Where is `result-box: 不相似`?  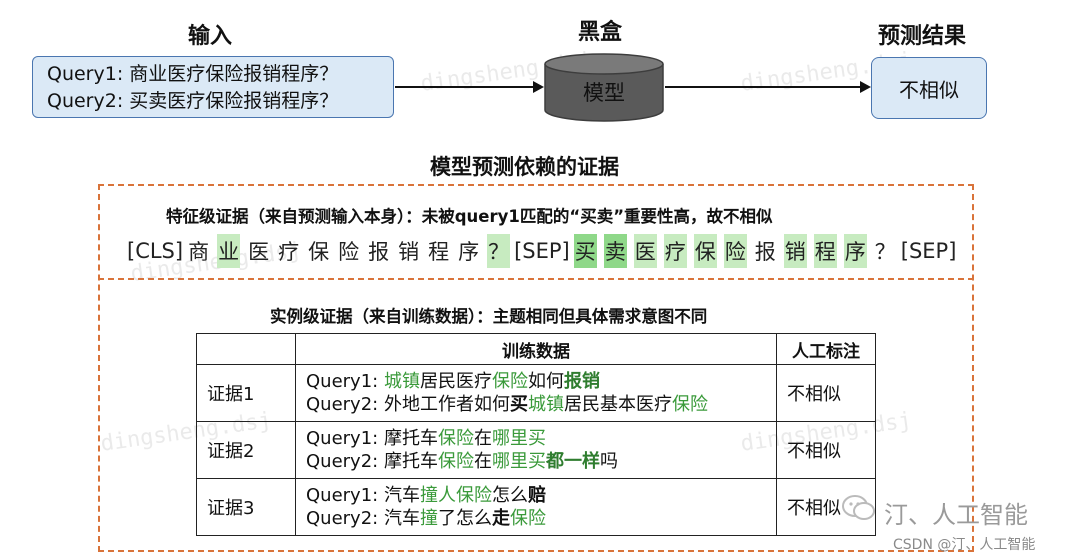 result-box: 不相似 is located at coordinates (929, 88).